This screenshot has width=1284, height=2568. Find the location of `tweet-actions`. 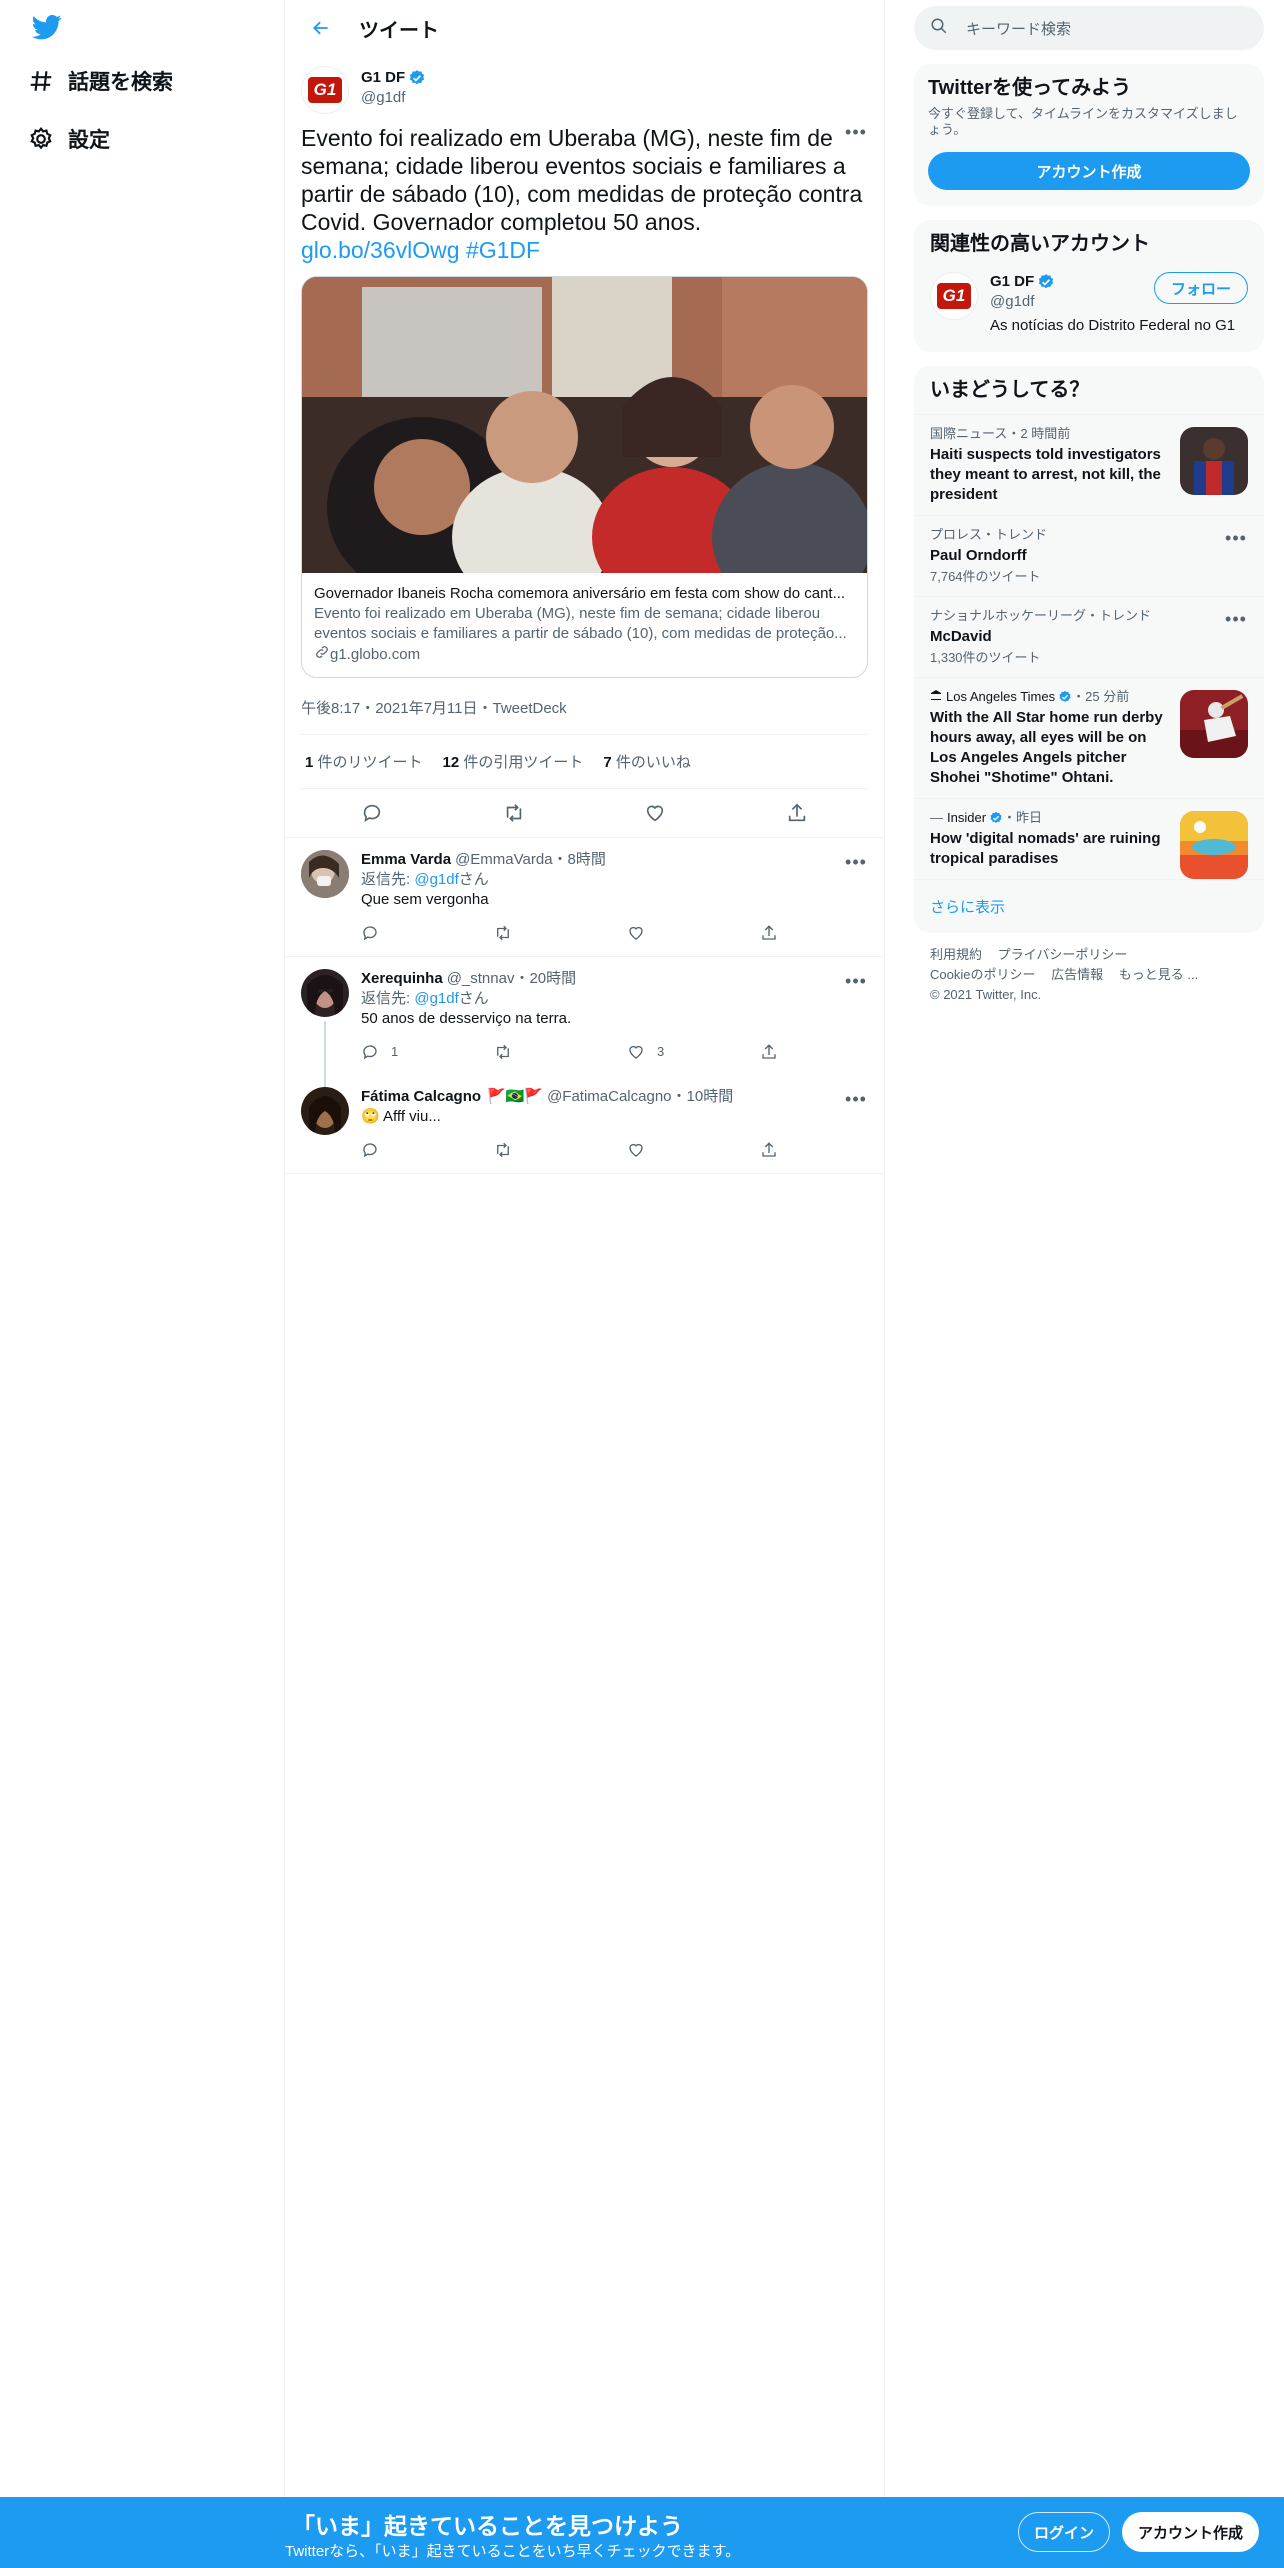

tweet-actions is located at coordinates (584, 813).